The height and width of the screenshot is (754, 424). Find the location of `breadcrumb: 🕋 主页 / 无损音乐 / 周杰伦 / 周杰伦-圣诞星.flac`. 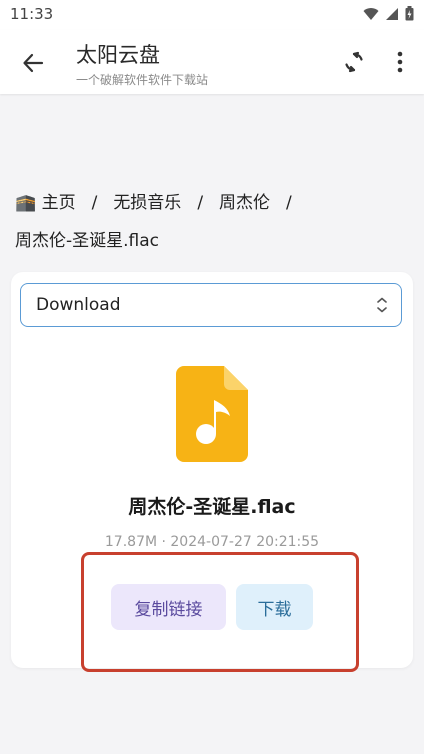

breadcrumb: 🕋 主页 / 无损音乐 / 周杰伦 / 周杰伦-圣诞星.flac is located at coordinates (212, 222).